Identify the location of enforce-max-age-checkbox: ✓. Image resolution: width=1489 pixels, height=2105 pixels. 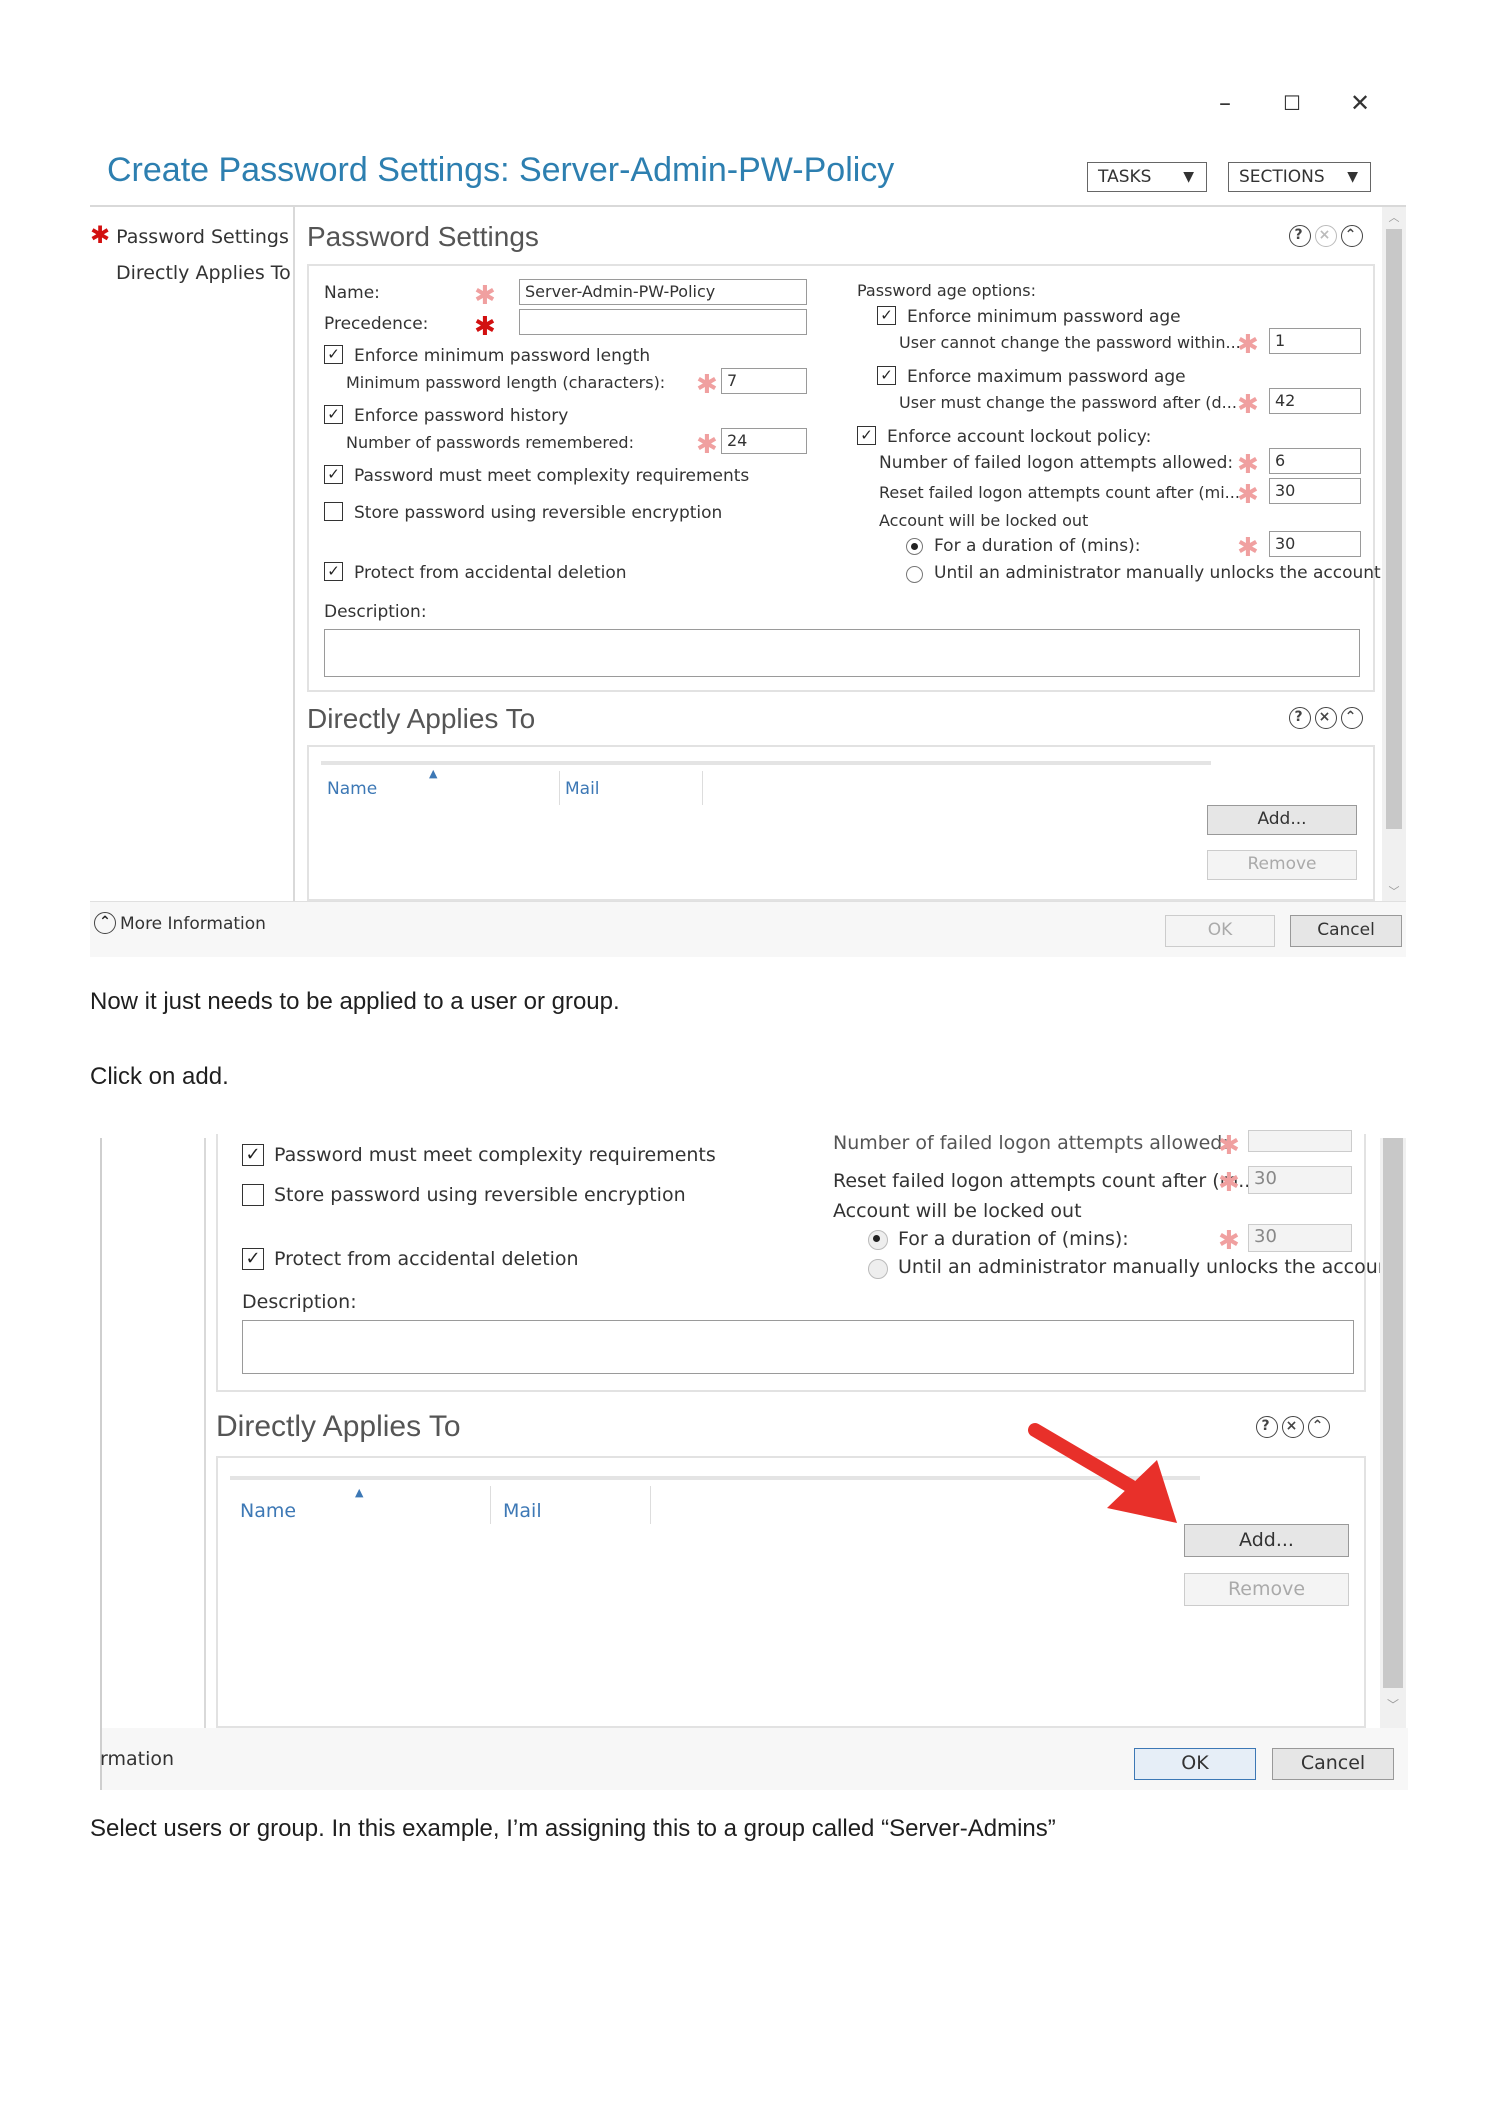
(886, 375).